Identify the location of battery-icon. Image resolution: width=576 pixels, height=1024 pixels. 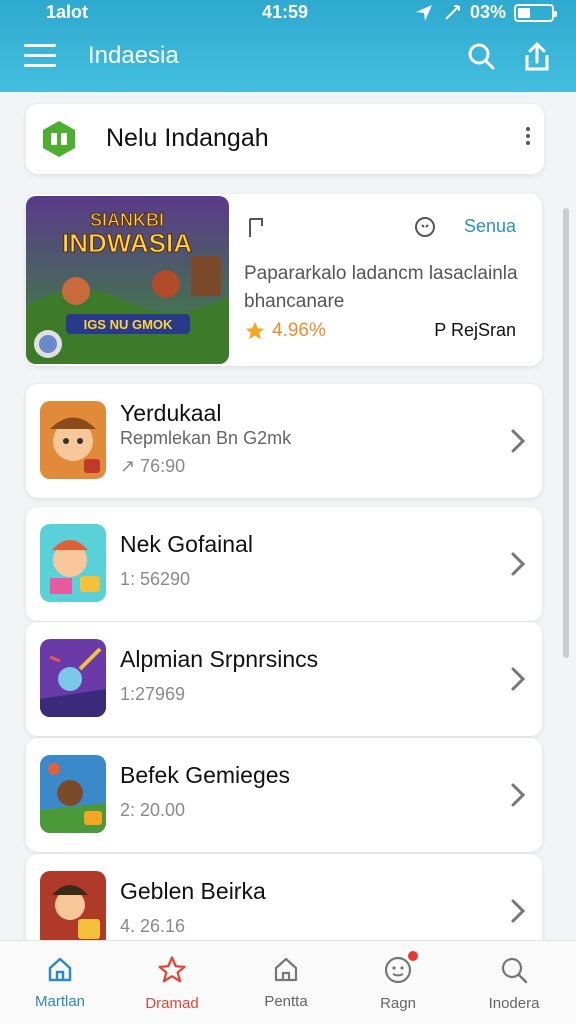
(535, 12).